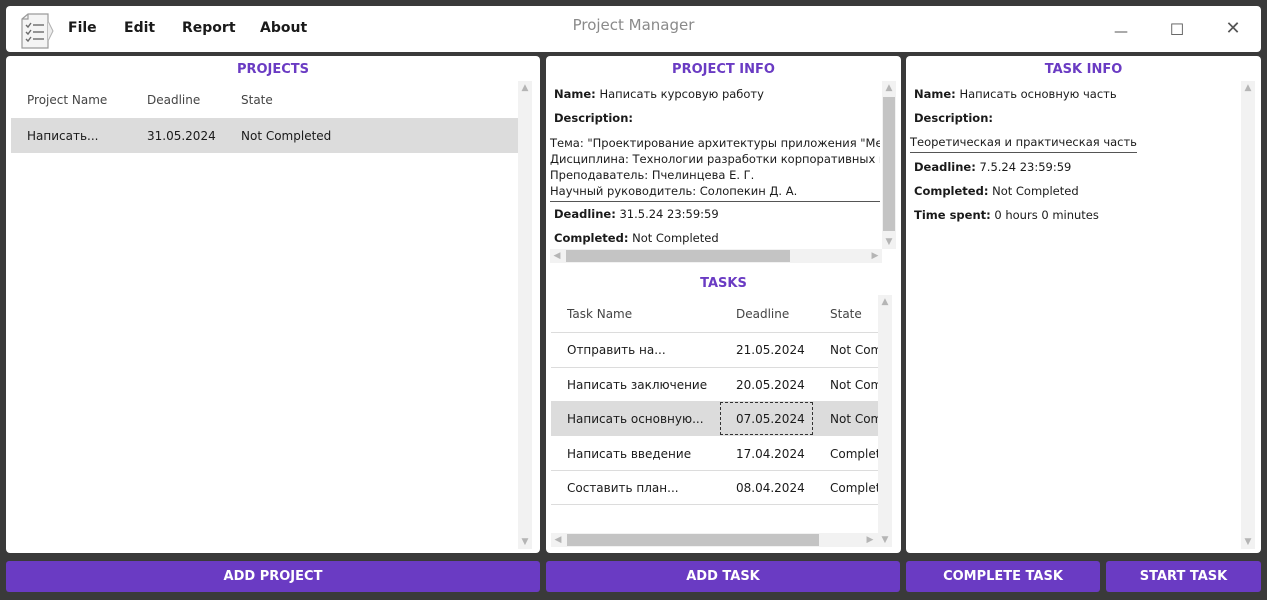 Image resolution: width=1267 pixels, height=600 pixels. What do you see at coordinates (714, 350) in the screenshot?
I see `table-row: Отправить на... 21.05.2024 Not Com` at bounding box center [714, 350].